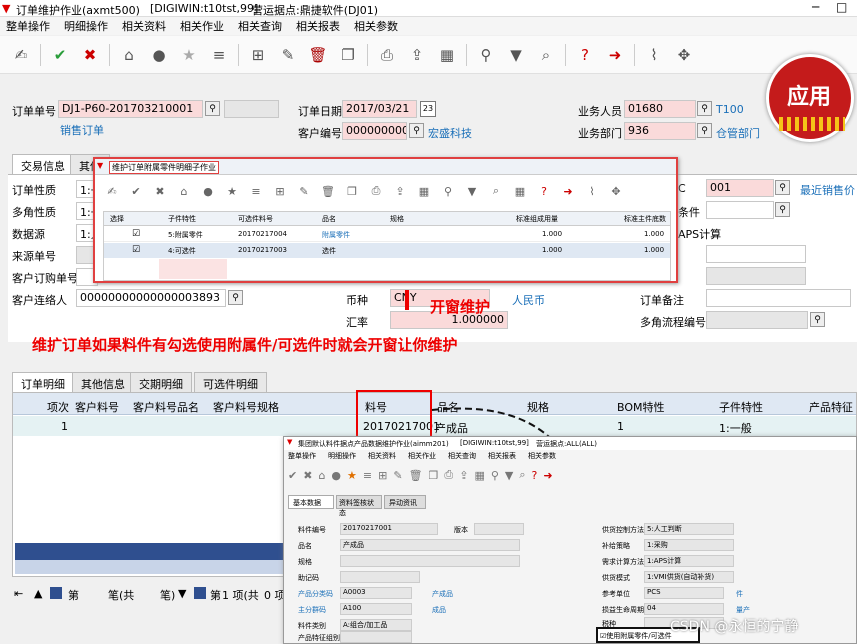 This screenshot has height=644, width=857. Describe the element at coordinates (43, 382) in the screenshot. I see `tab-order-detail: 订单明细` at that location.